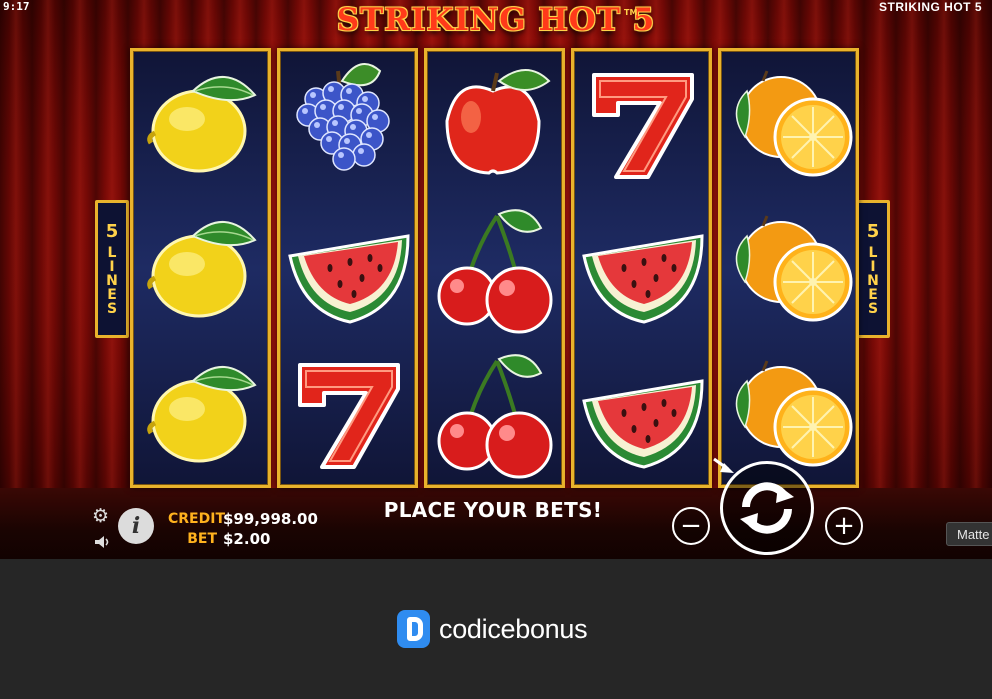 This screenshot has height=699, width=992. Describe the element at coordinates (347, 123) in the screenshot. I see `grapes-symbol` at that location.